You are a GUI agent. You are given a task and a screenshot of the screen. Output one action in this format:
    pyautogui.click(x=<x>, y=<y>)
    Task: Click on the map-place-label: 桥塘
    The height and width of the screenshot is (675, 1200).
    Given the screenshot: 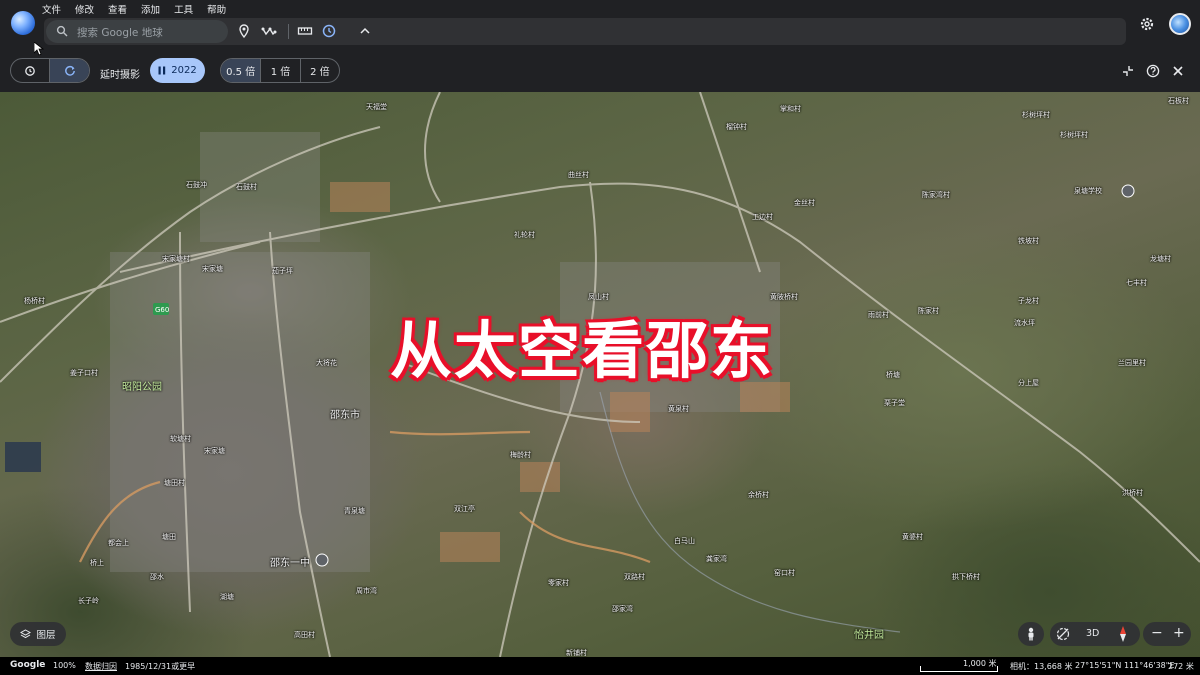 What is the action you would take?
    pyautogui.click(x=893, y=375)
    